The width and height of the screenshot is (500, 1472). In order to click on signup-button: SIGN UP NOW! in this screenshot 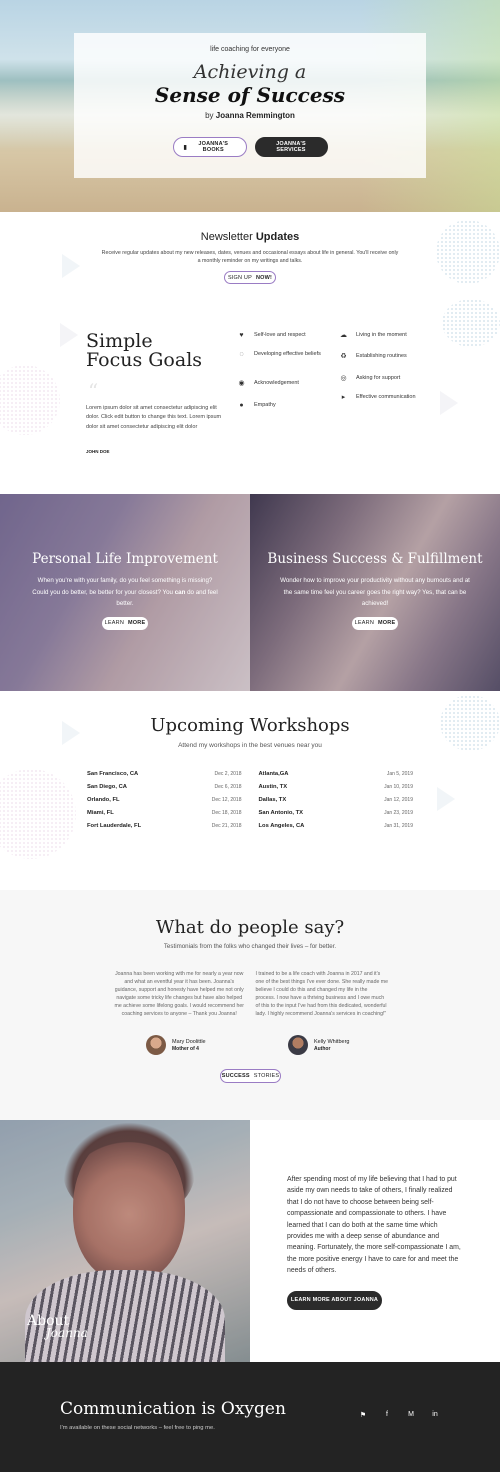, I will do `click(250, 277)`.